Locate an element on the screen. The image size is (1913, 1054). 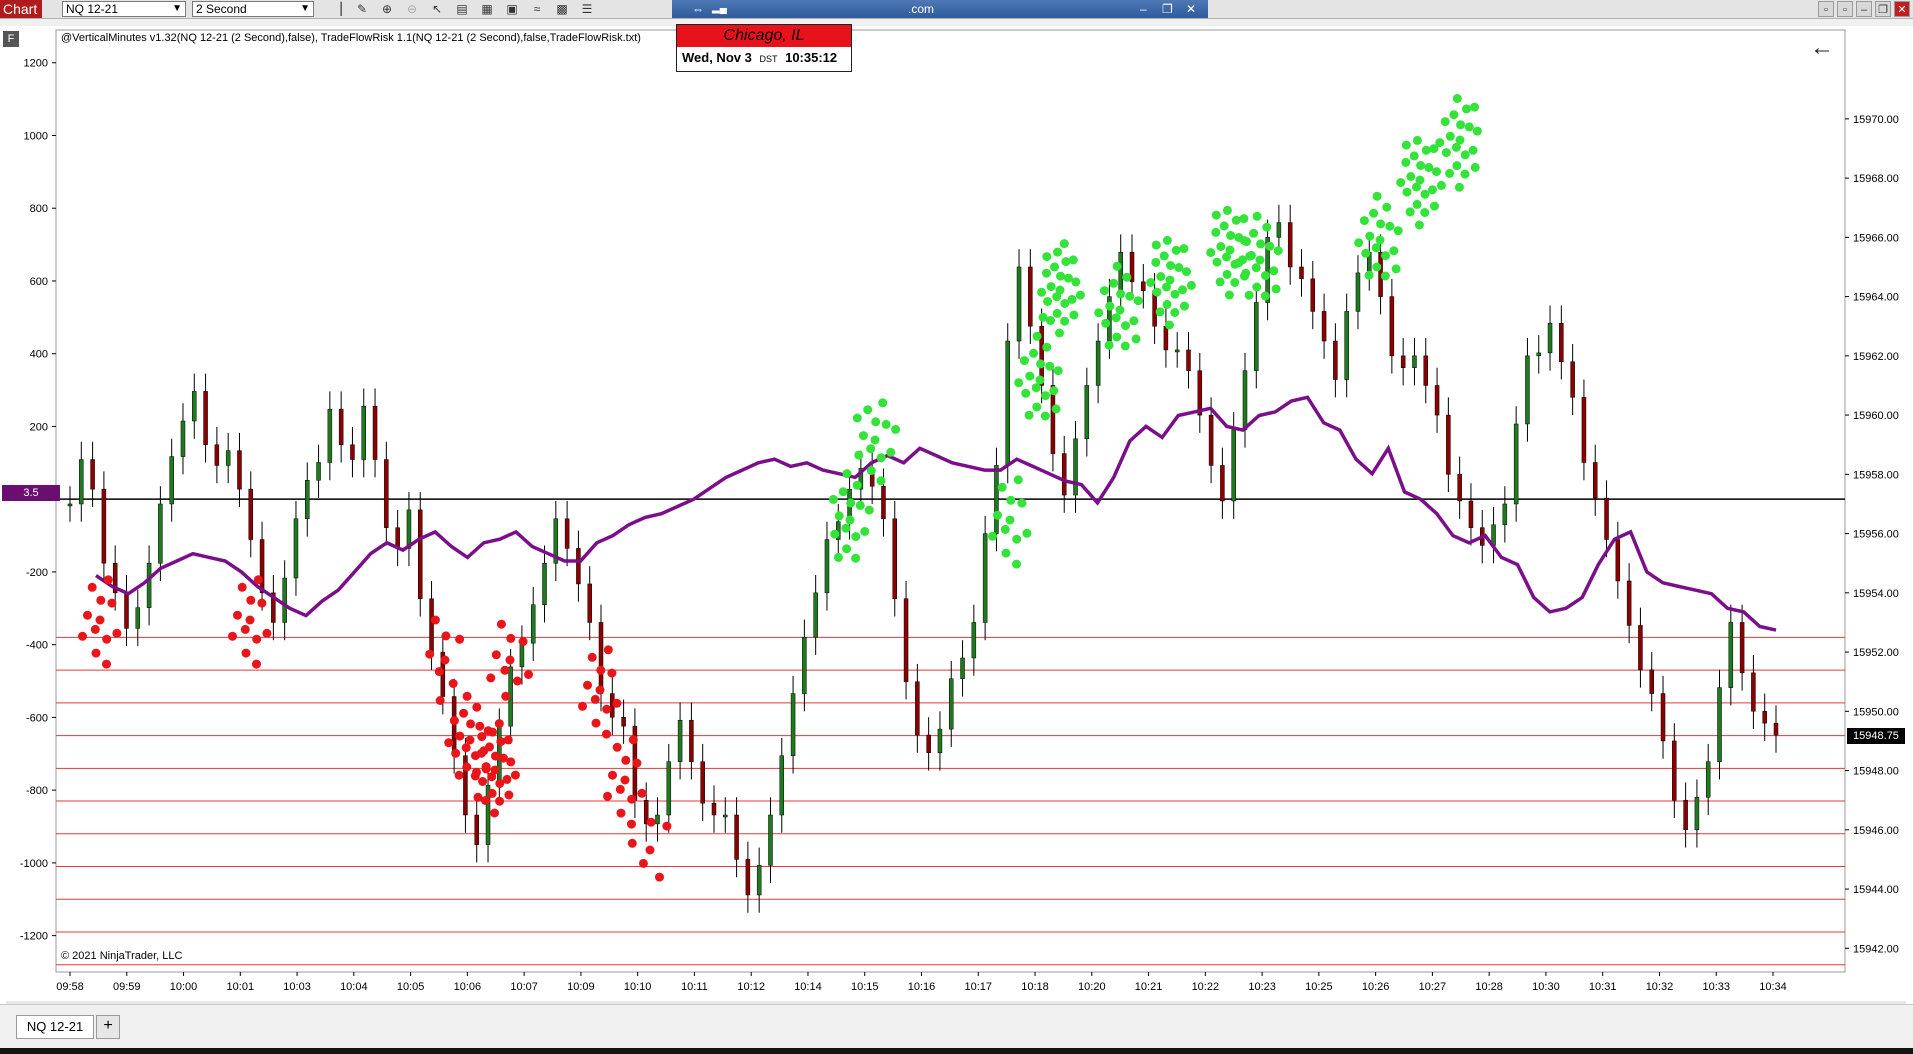
clock-city: Chicago, IL is located at coordinates (764, 36).